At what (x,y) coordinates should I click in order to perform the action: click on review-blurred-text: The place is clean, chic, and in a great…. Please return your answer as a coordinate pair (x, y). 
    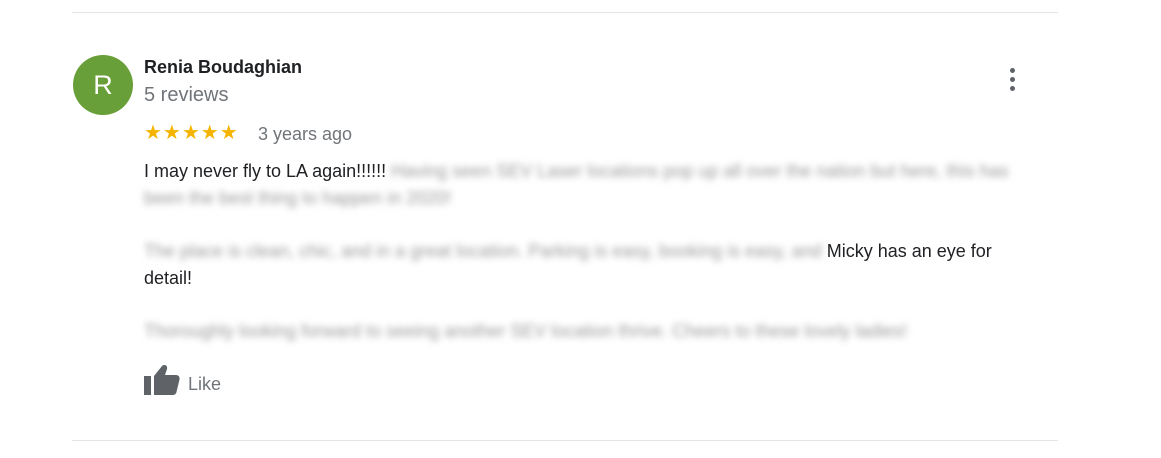
    Looking at the image, I should click on (483, 251).